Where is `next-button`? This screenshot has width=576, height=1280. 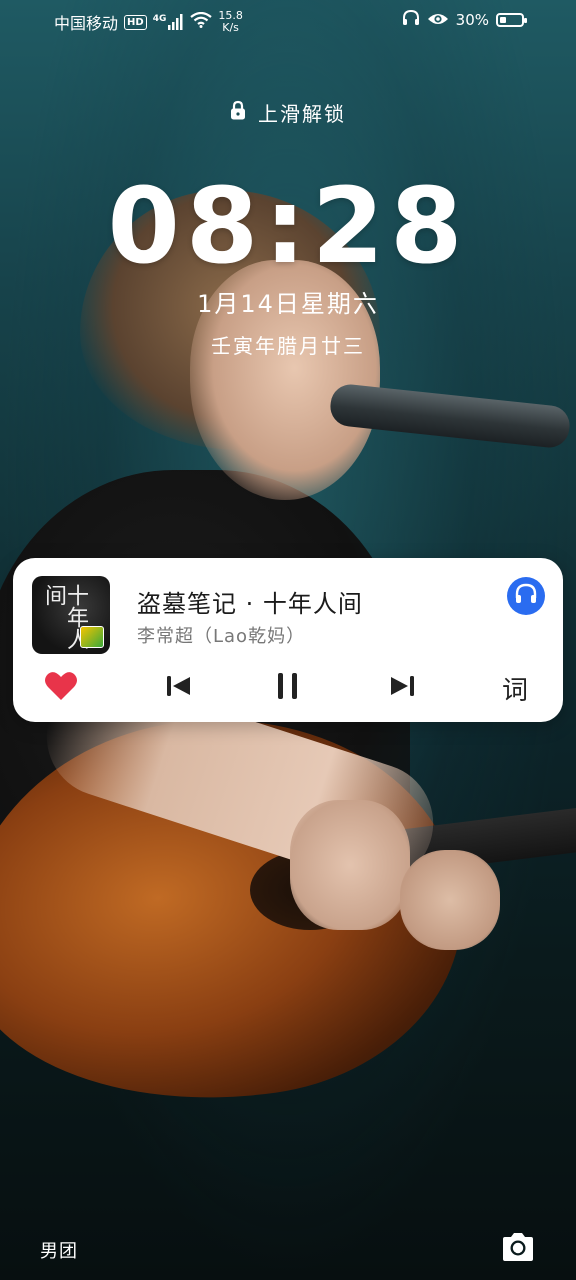
next-button is located at coordinates (402, 688).